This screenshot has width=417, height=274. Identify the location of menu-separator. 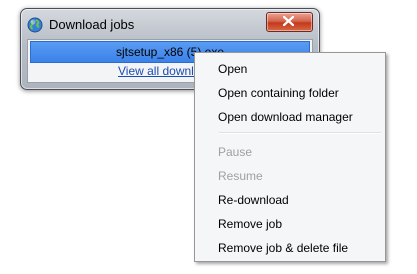
(300, 133).